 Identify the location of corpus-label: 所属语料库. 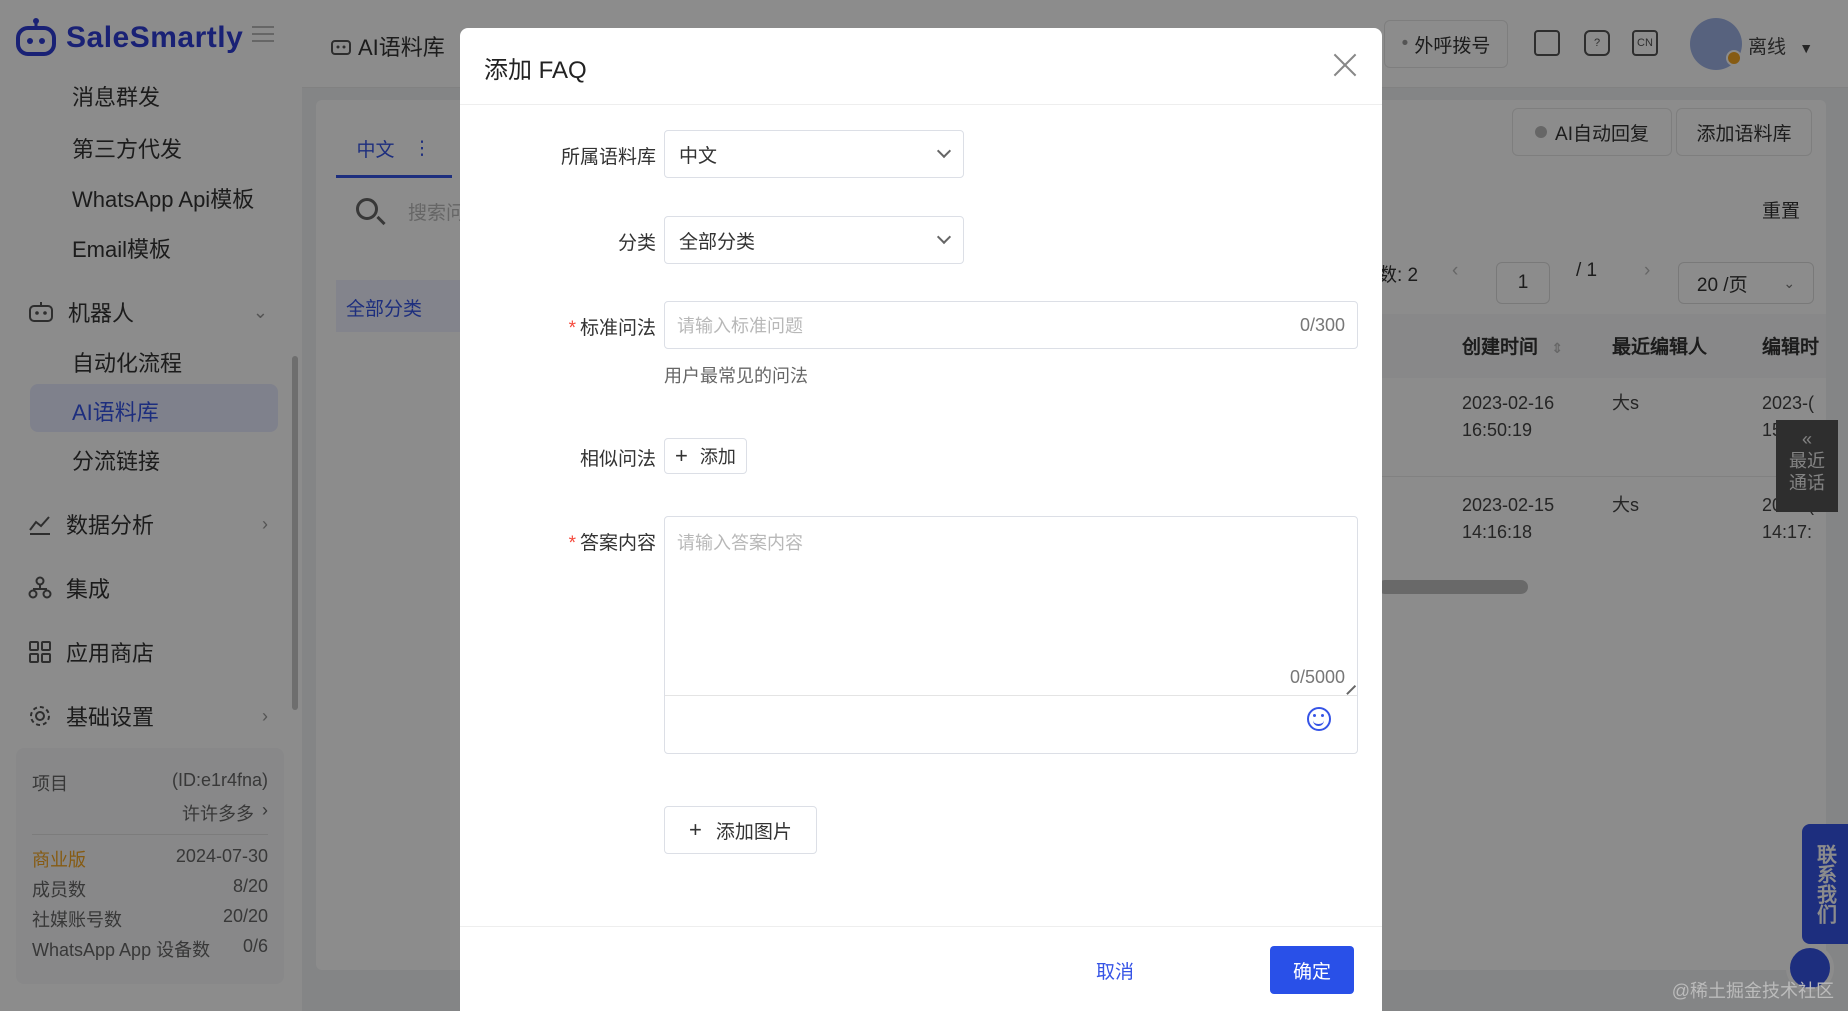
(608, 157).